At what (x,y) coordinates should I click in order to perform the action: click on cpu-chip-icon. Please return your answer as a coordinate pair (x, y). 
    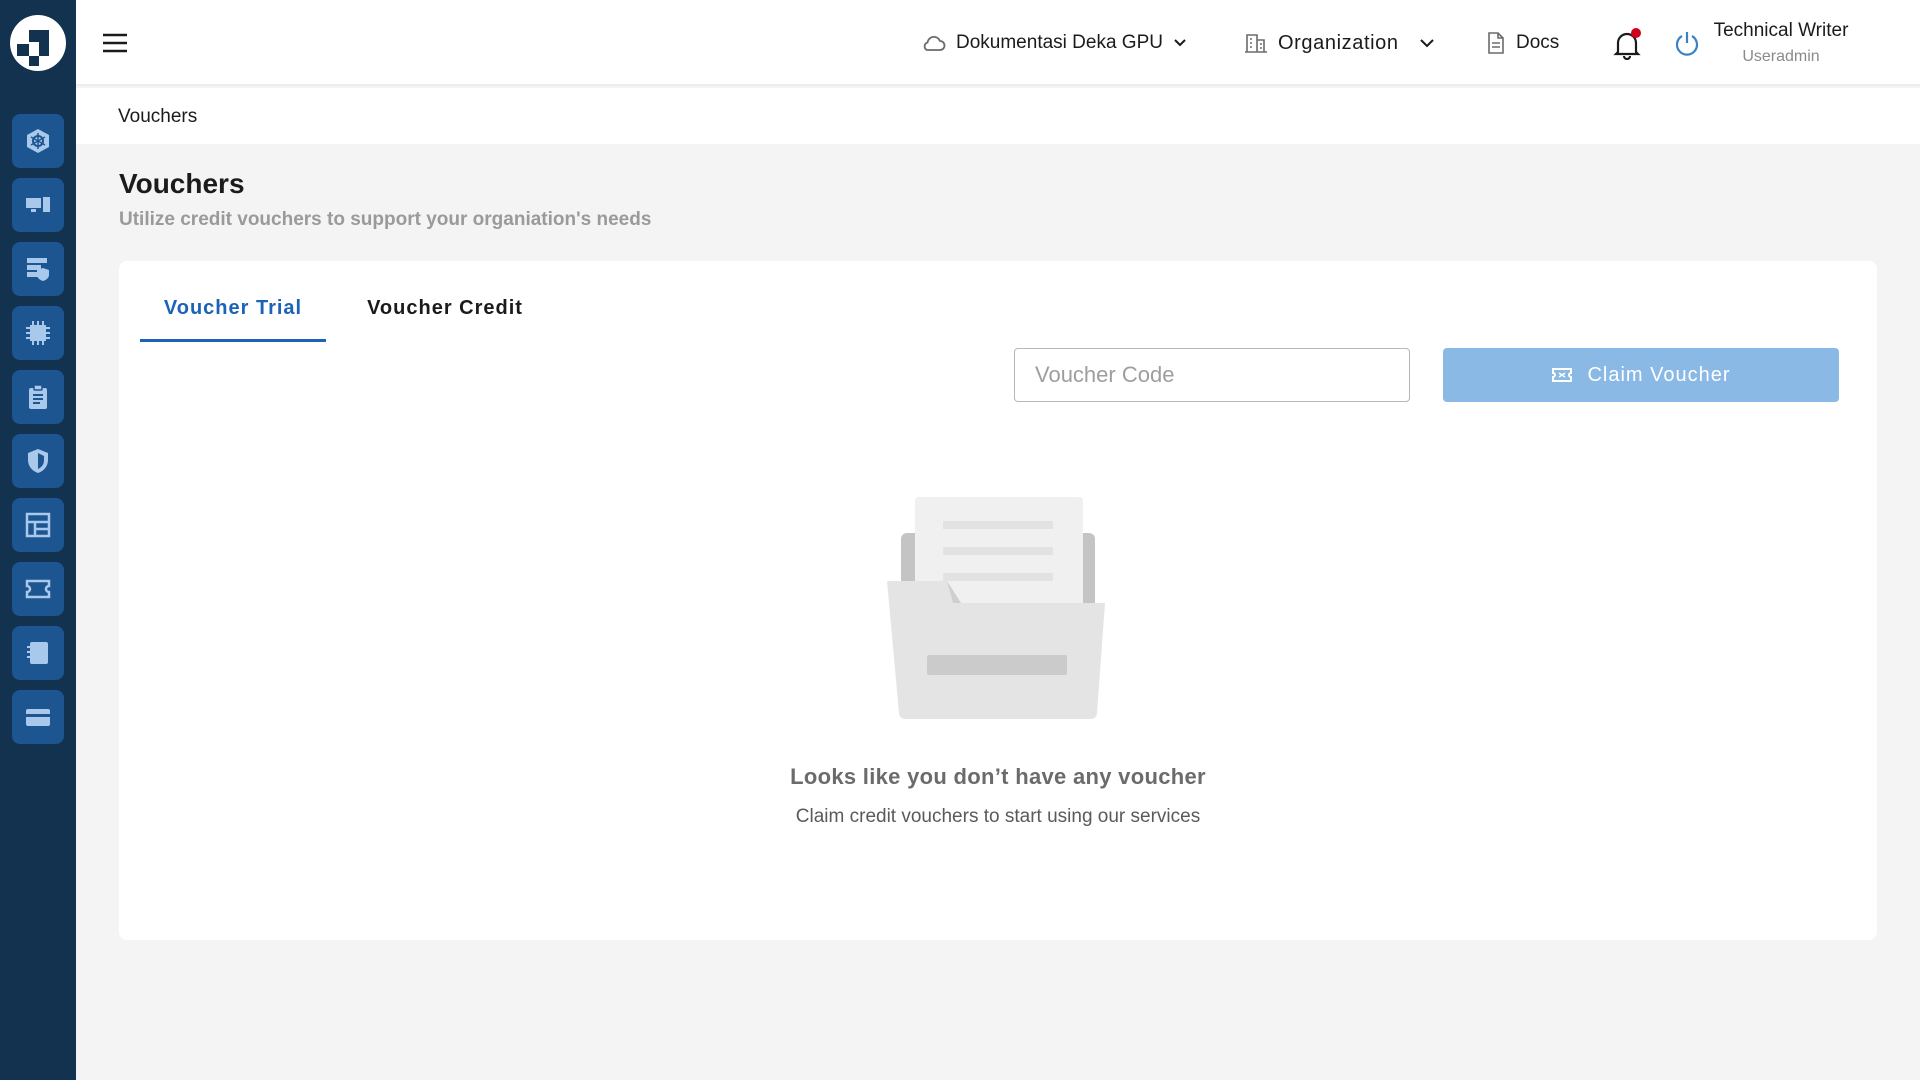
    Looking at the image, I should click on (38, 333).